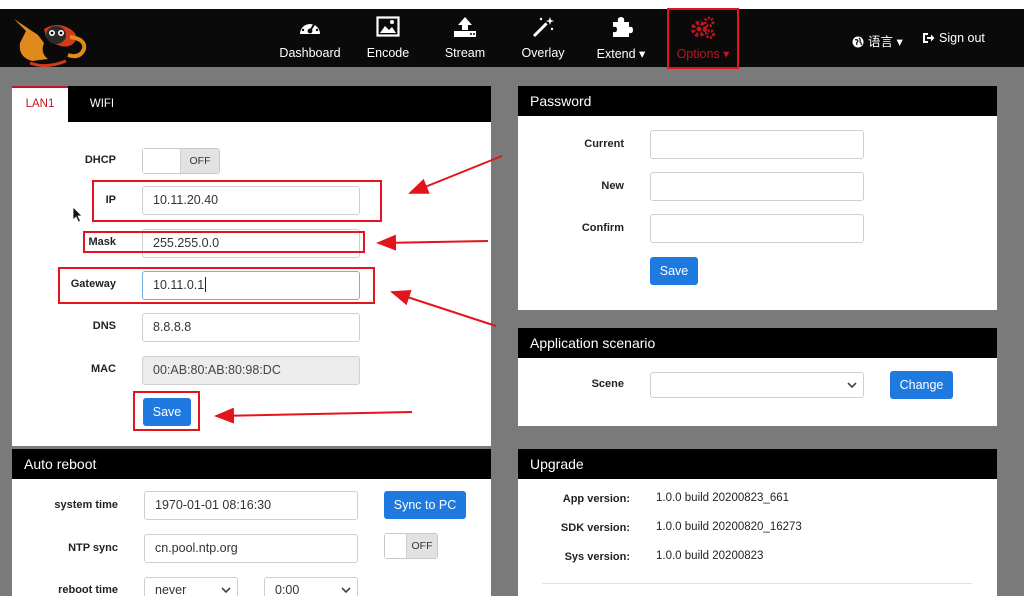  What do you see at coordinates (757, 385) in the screenshot?
I see `scene-select` at bounding box center [757, 385].